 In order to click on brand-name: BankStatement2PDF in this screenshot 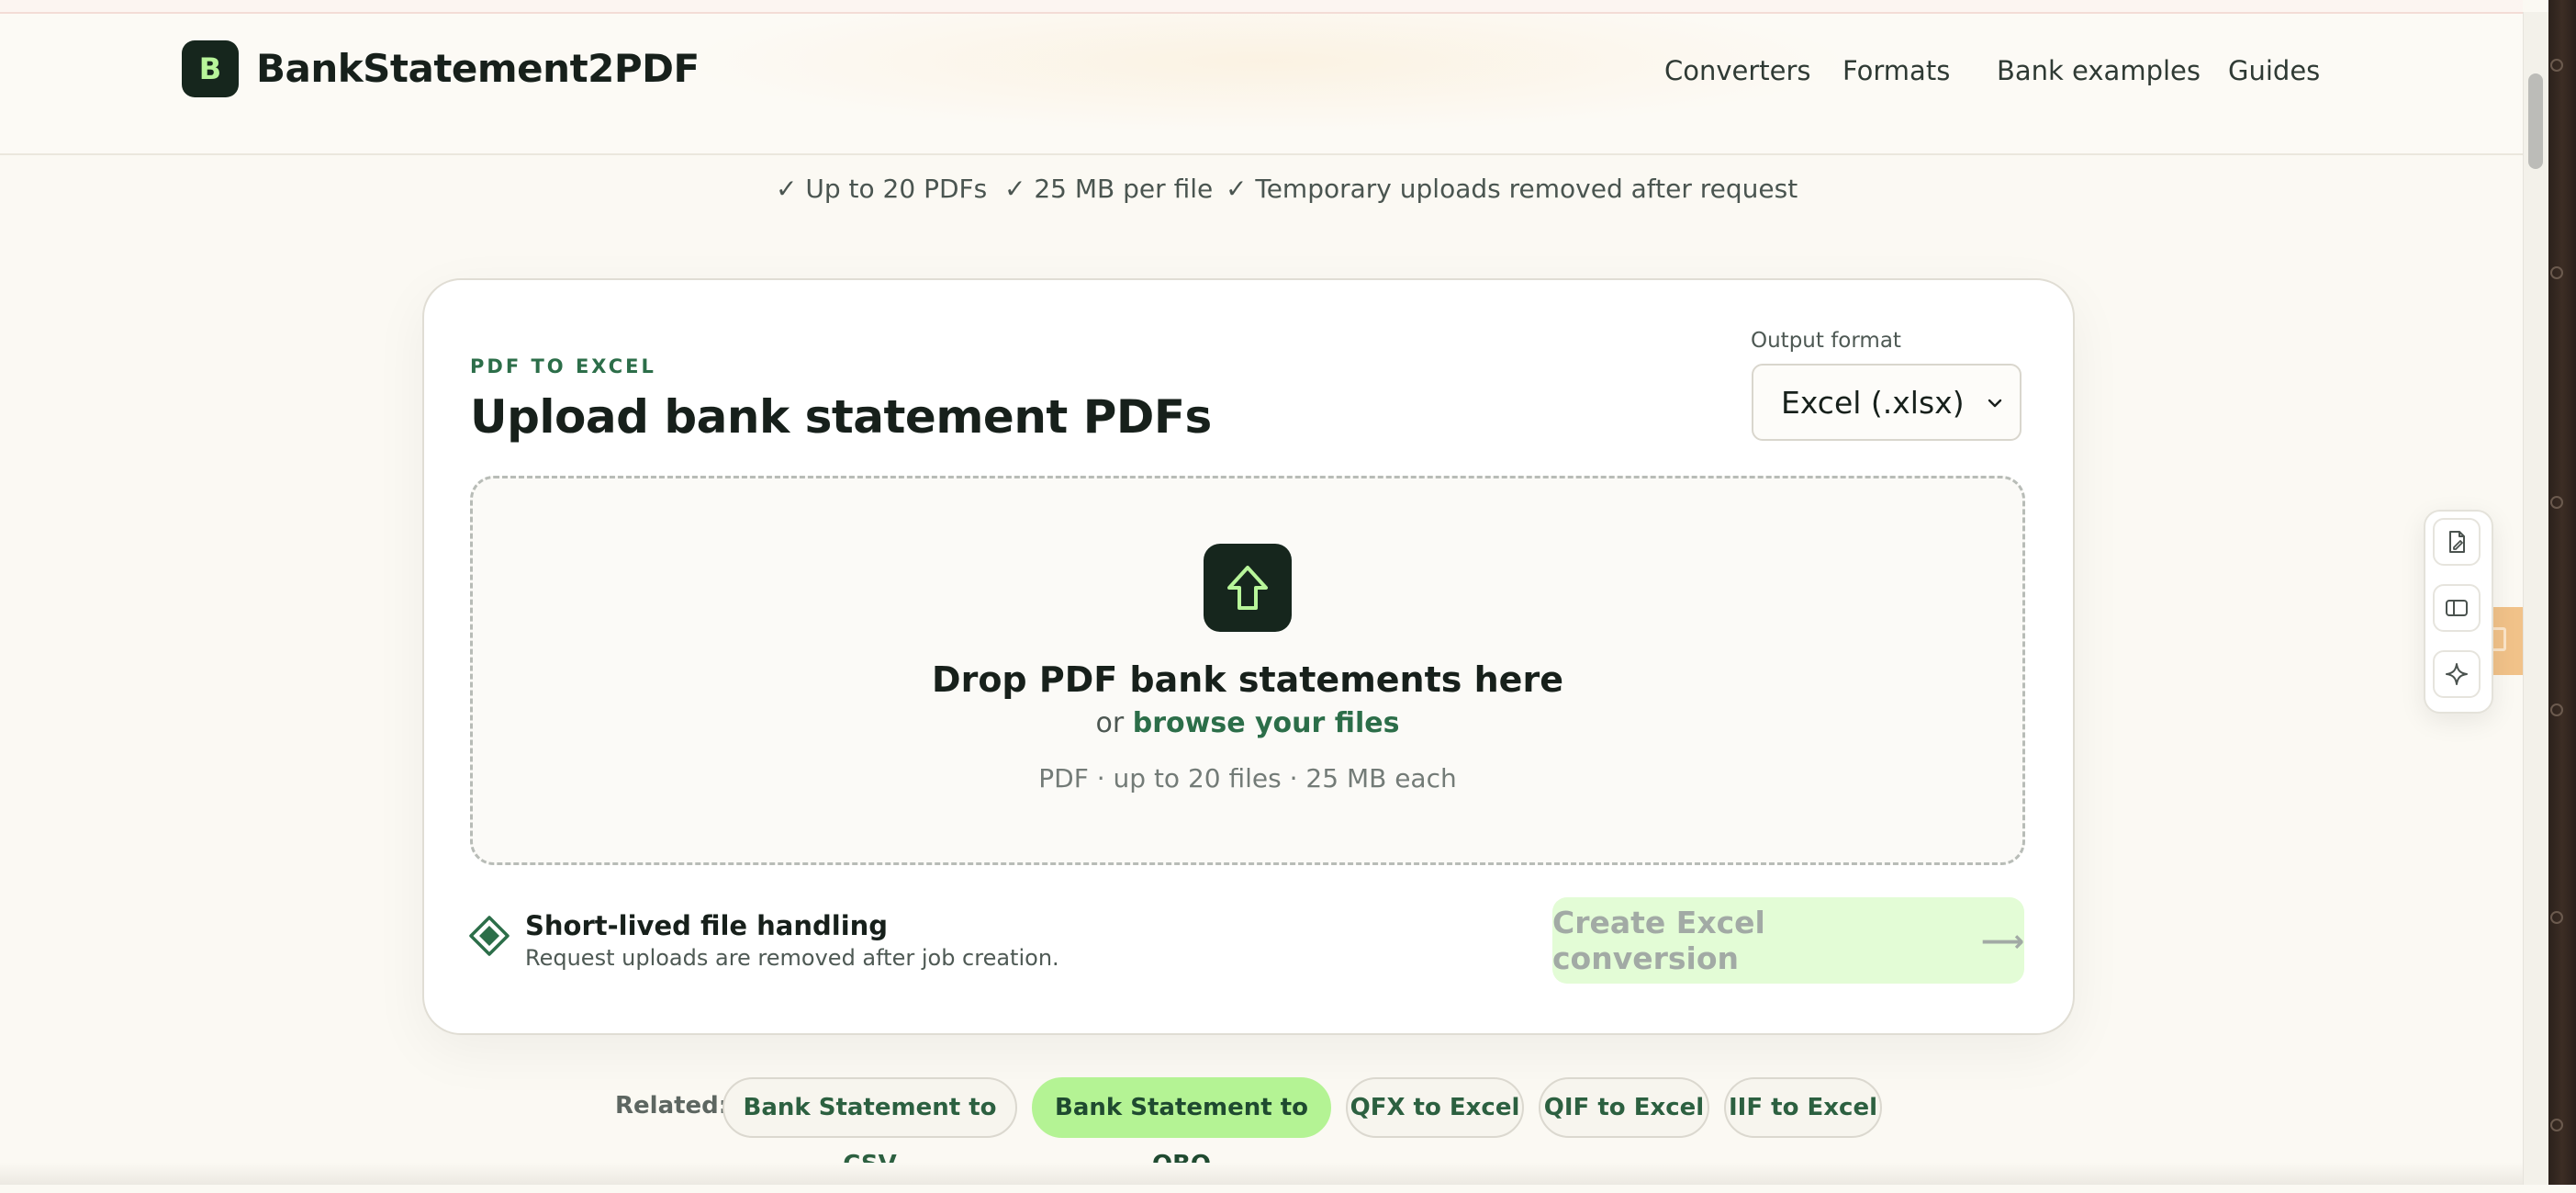, I will do `click(478, 69)`.